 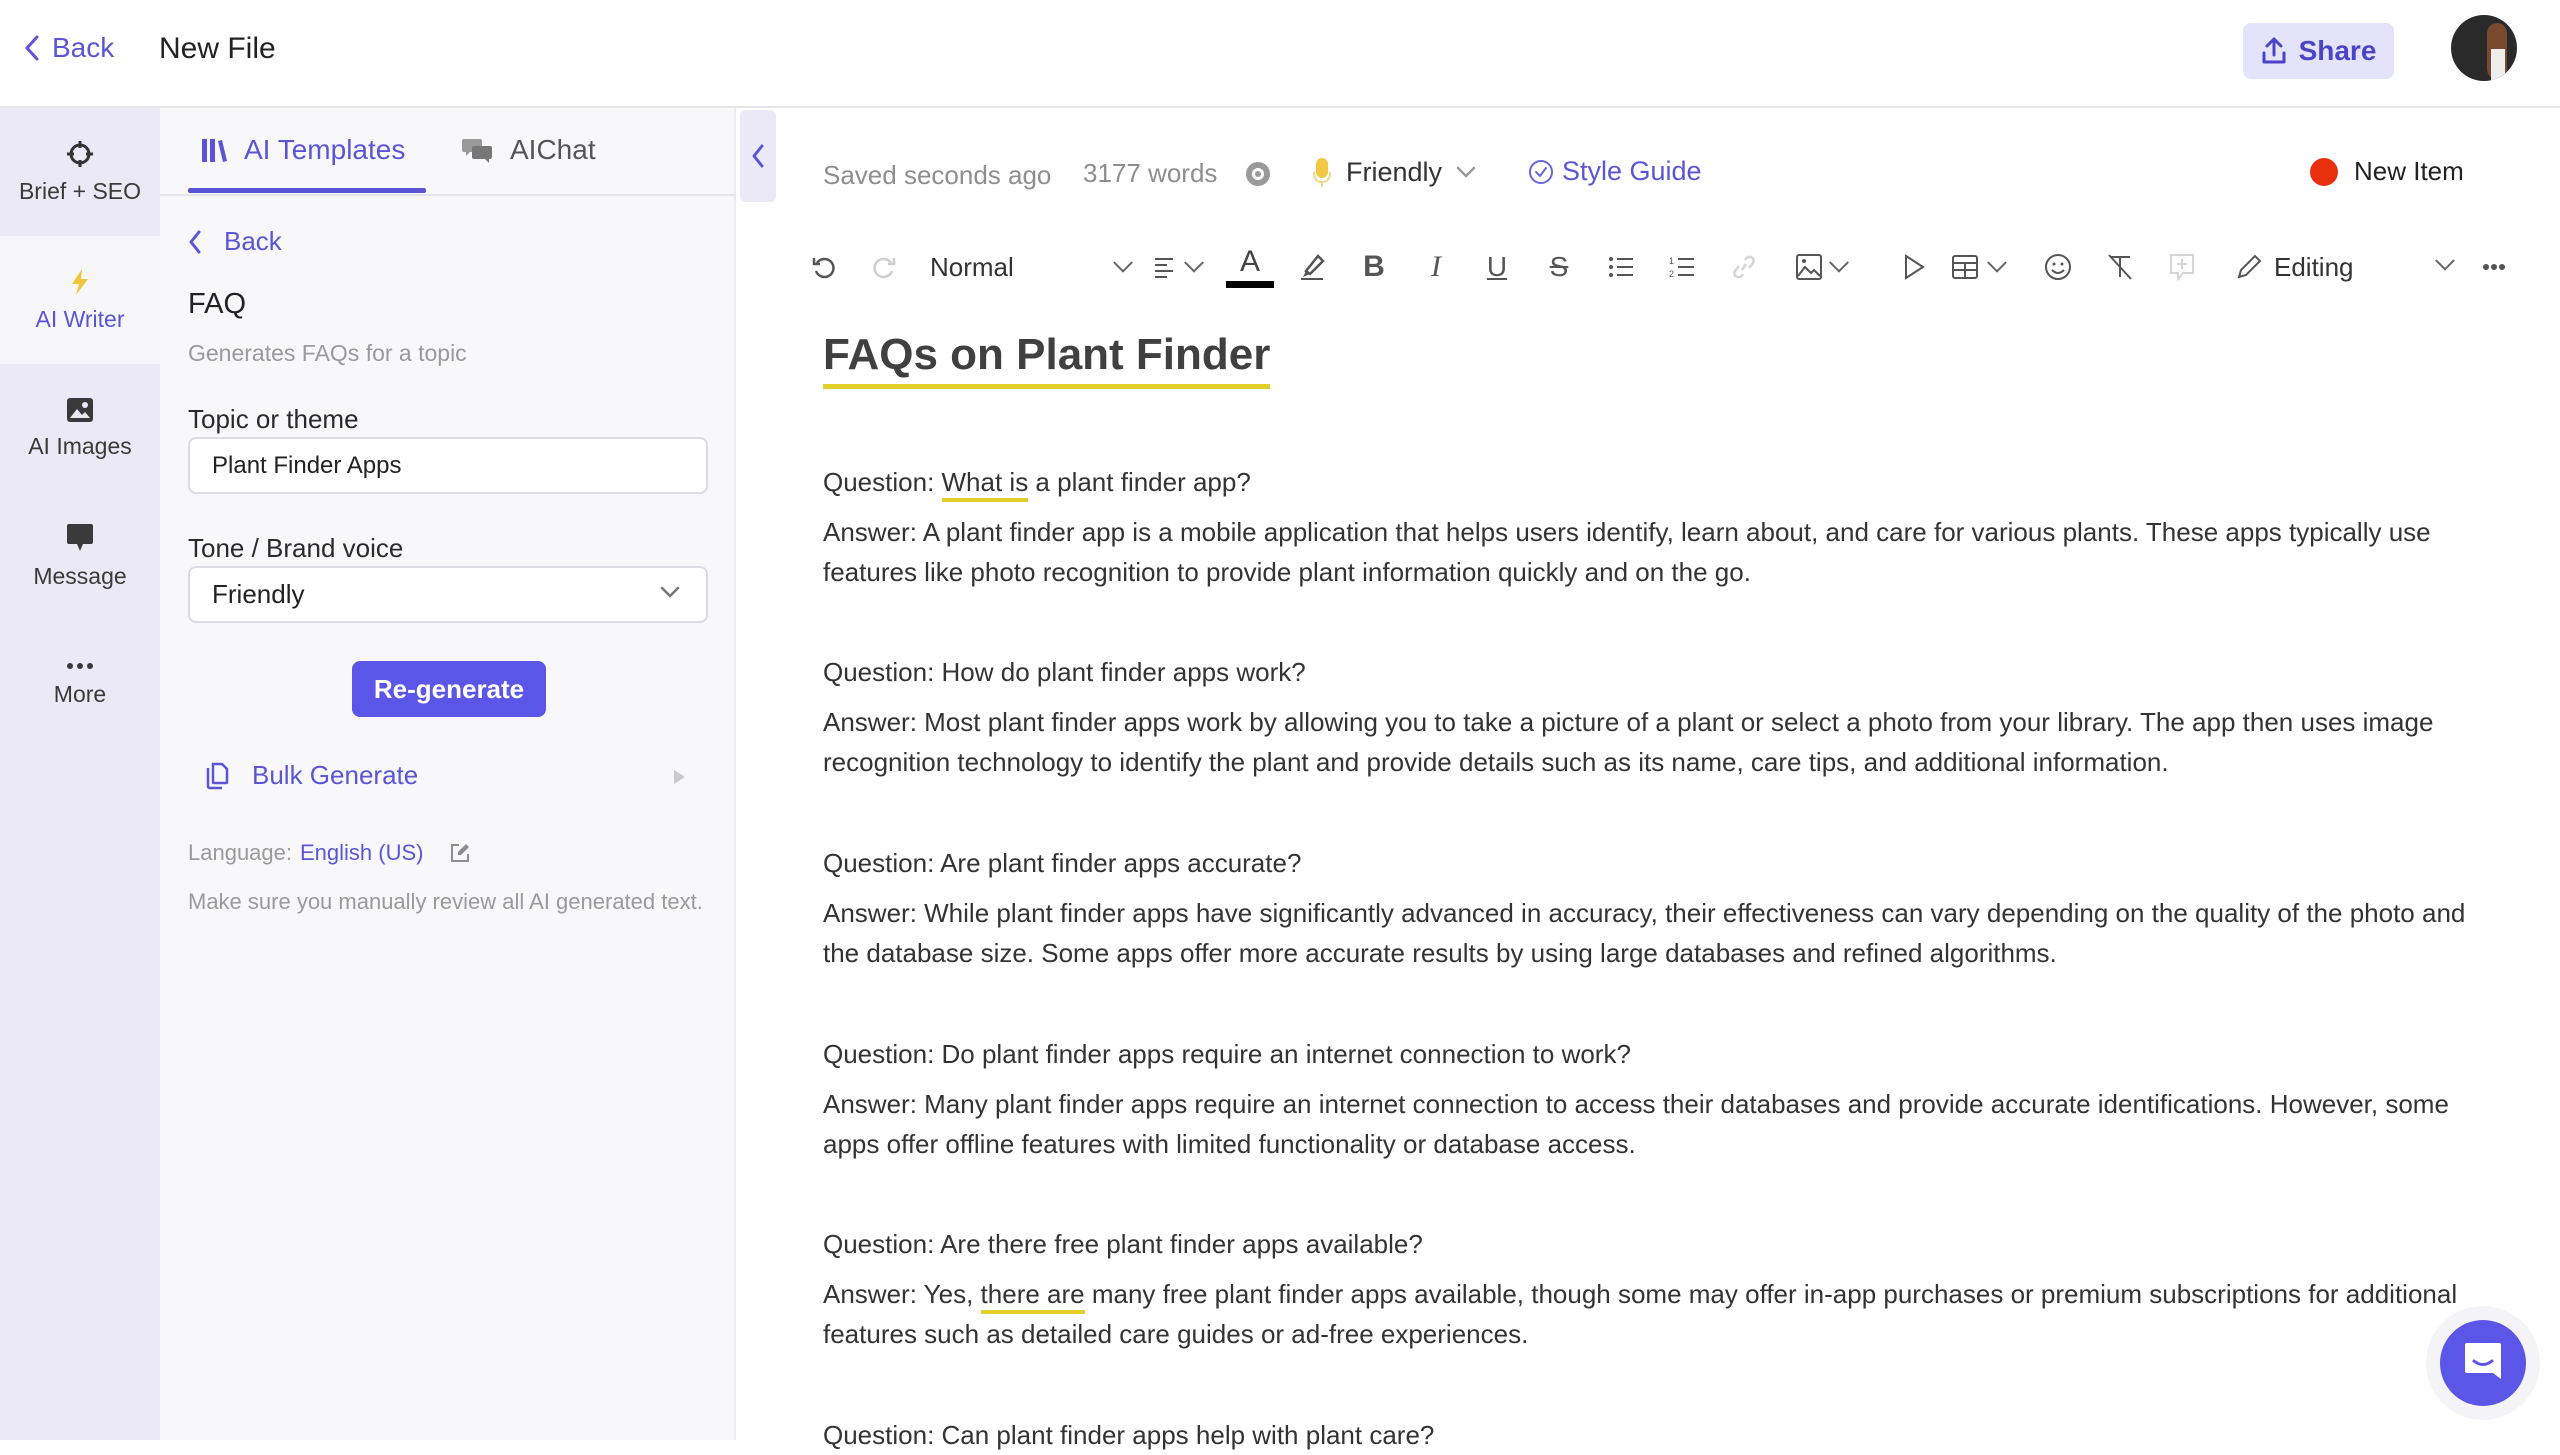 What do you see at coordinates (307, 465) in the screenshot?
I see `topic-value: Plant Finder Apps` at bounding box center [307, 465].